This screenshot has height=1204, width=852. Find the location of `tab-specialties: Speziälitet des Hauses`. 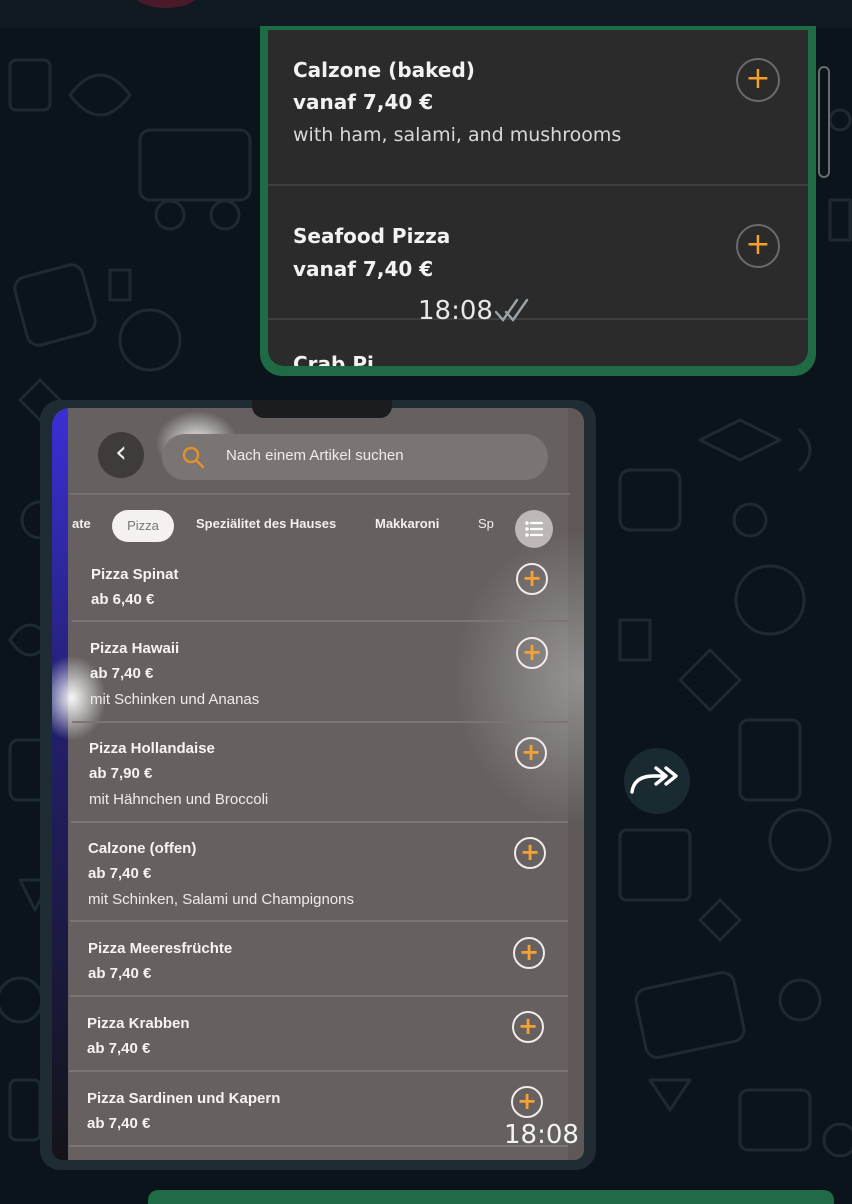

tab-specialties: Speziälitet des Hauses is located at coordinates (266, 523).